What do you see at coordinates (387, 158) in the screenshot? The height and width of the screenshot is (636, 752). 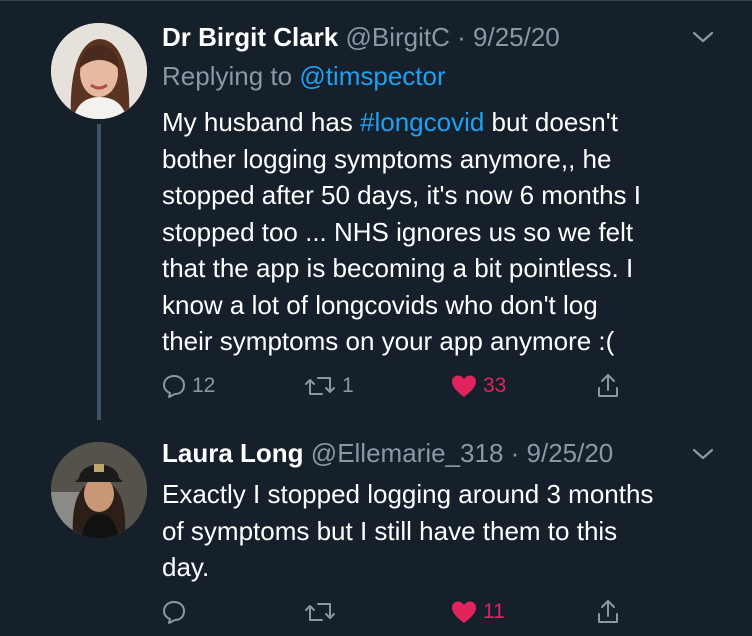 I see `text-line: bother logging symptoms anymore,, he` at bounding box center [387, 158].